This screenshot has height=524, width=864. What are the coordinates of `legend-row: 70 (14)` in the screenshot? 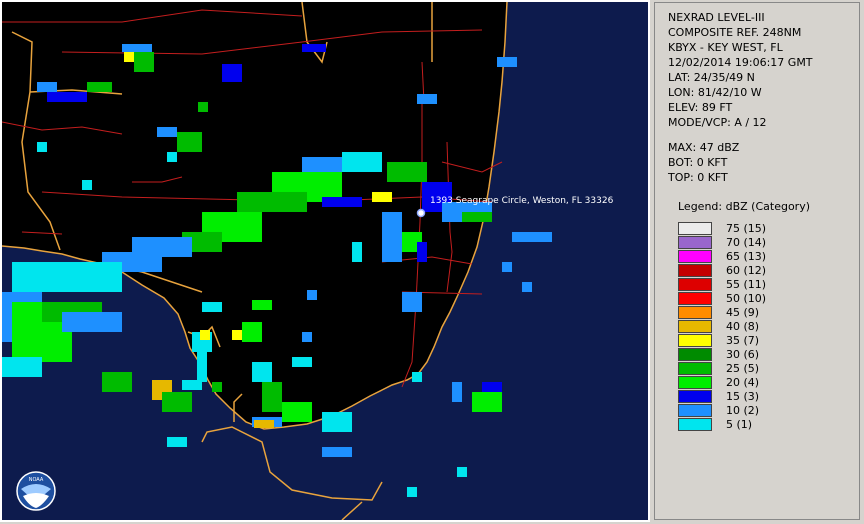 It's located at (722, 242).